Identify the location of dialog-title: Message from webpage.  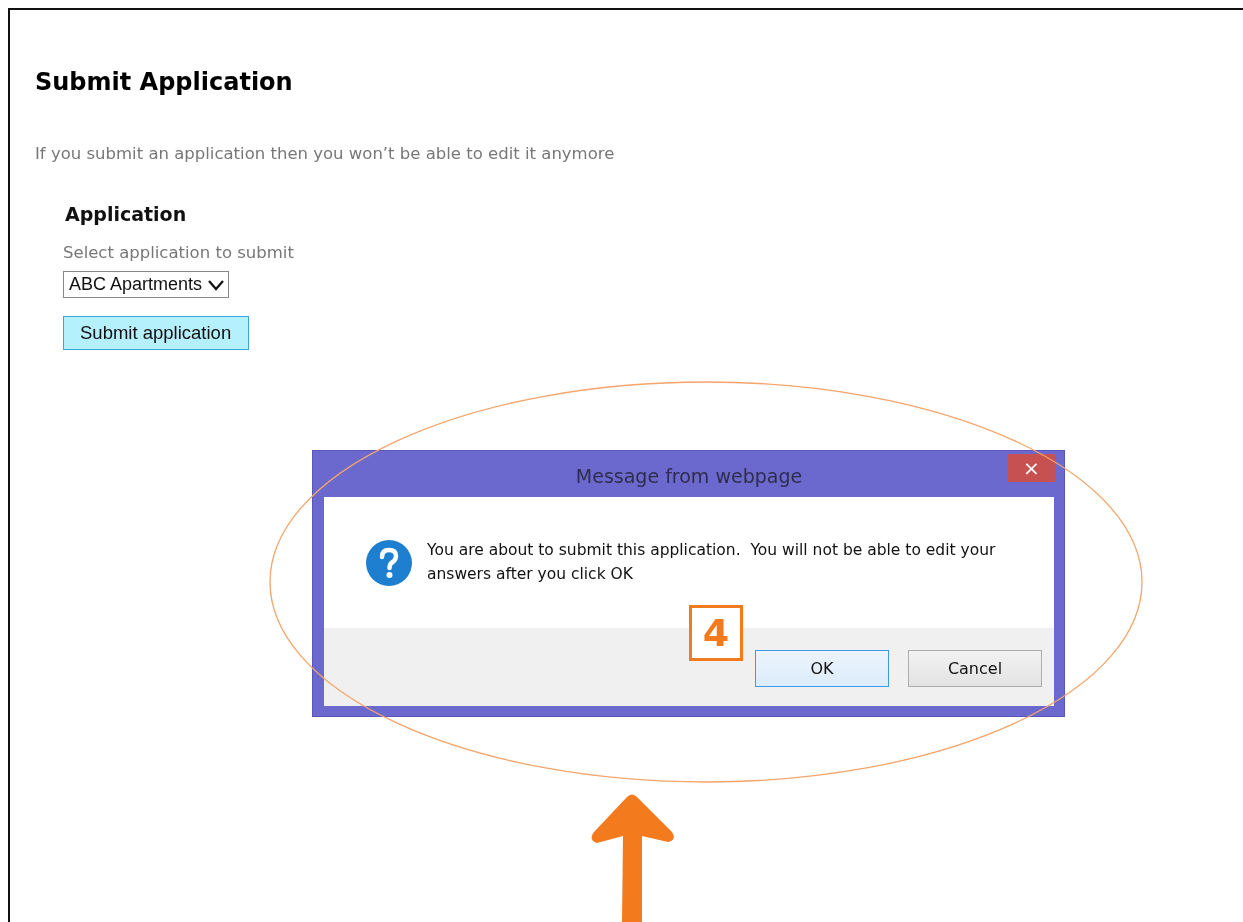
(689, 476).